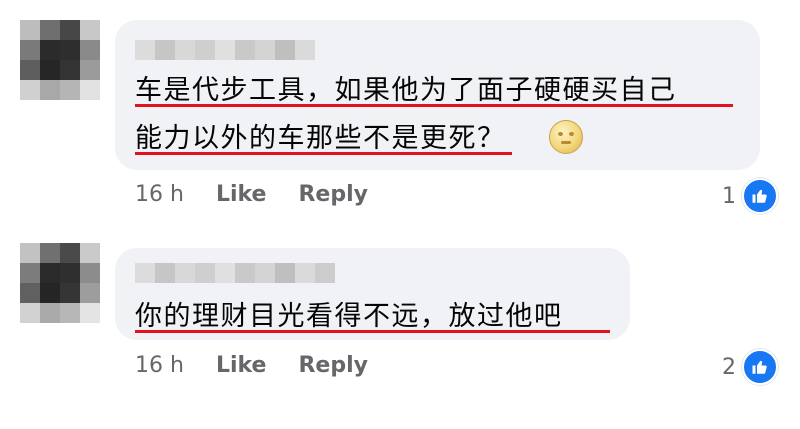 Image resolution: width=800 pixels, height=429 pixels. I want to click on like-count: 1, so click(729, 196).